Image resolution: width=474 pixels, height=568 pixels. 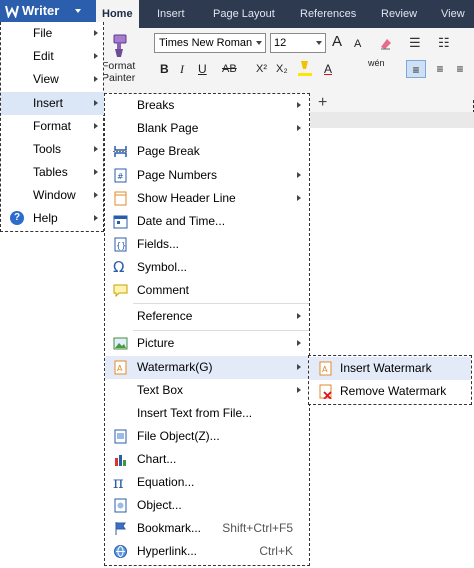 What do you see at coordinates (282, 69) in the screenshot?
I see `subscript-button: X₂` at bounding box center [282, 69].